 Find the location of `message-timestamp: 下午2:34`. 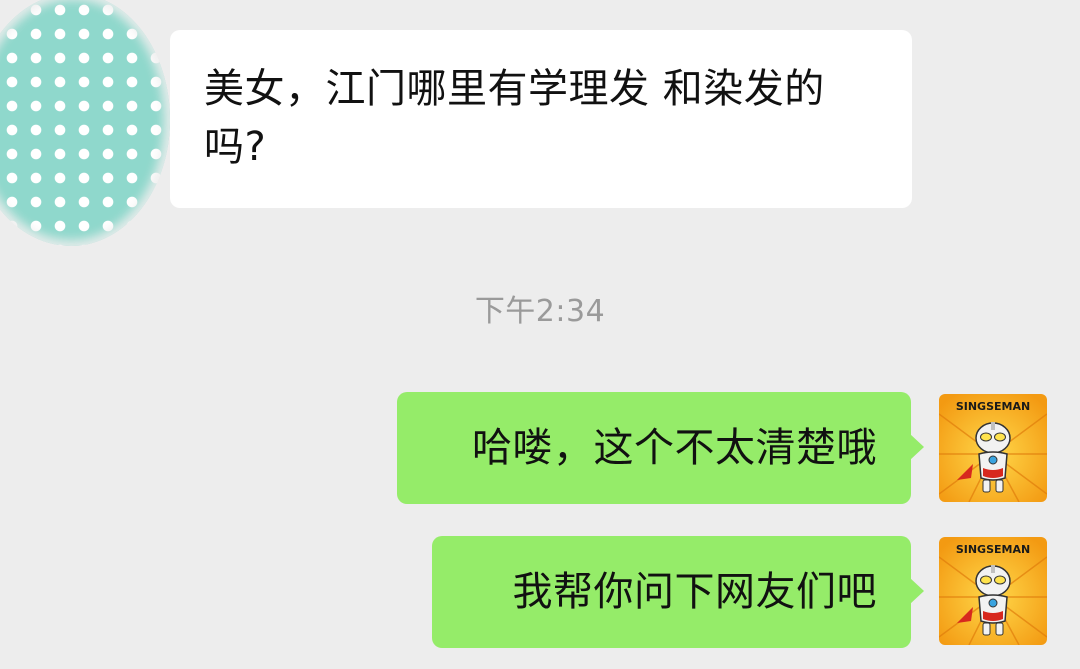

message-timestamp: 下午2:34 is located at coordinates (540, 311).